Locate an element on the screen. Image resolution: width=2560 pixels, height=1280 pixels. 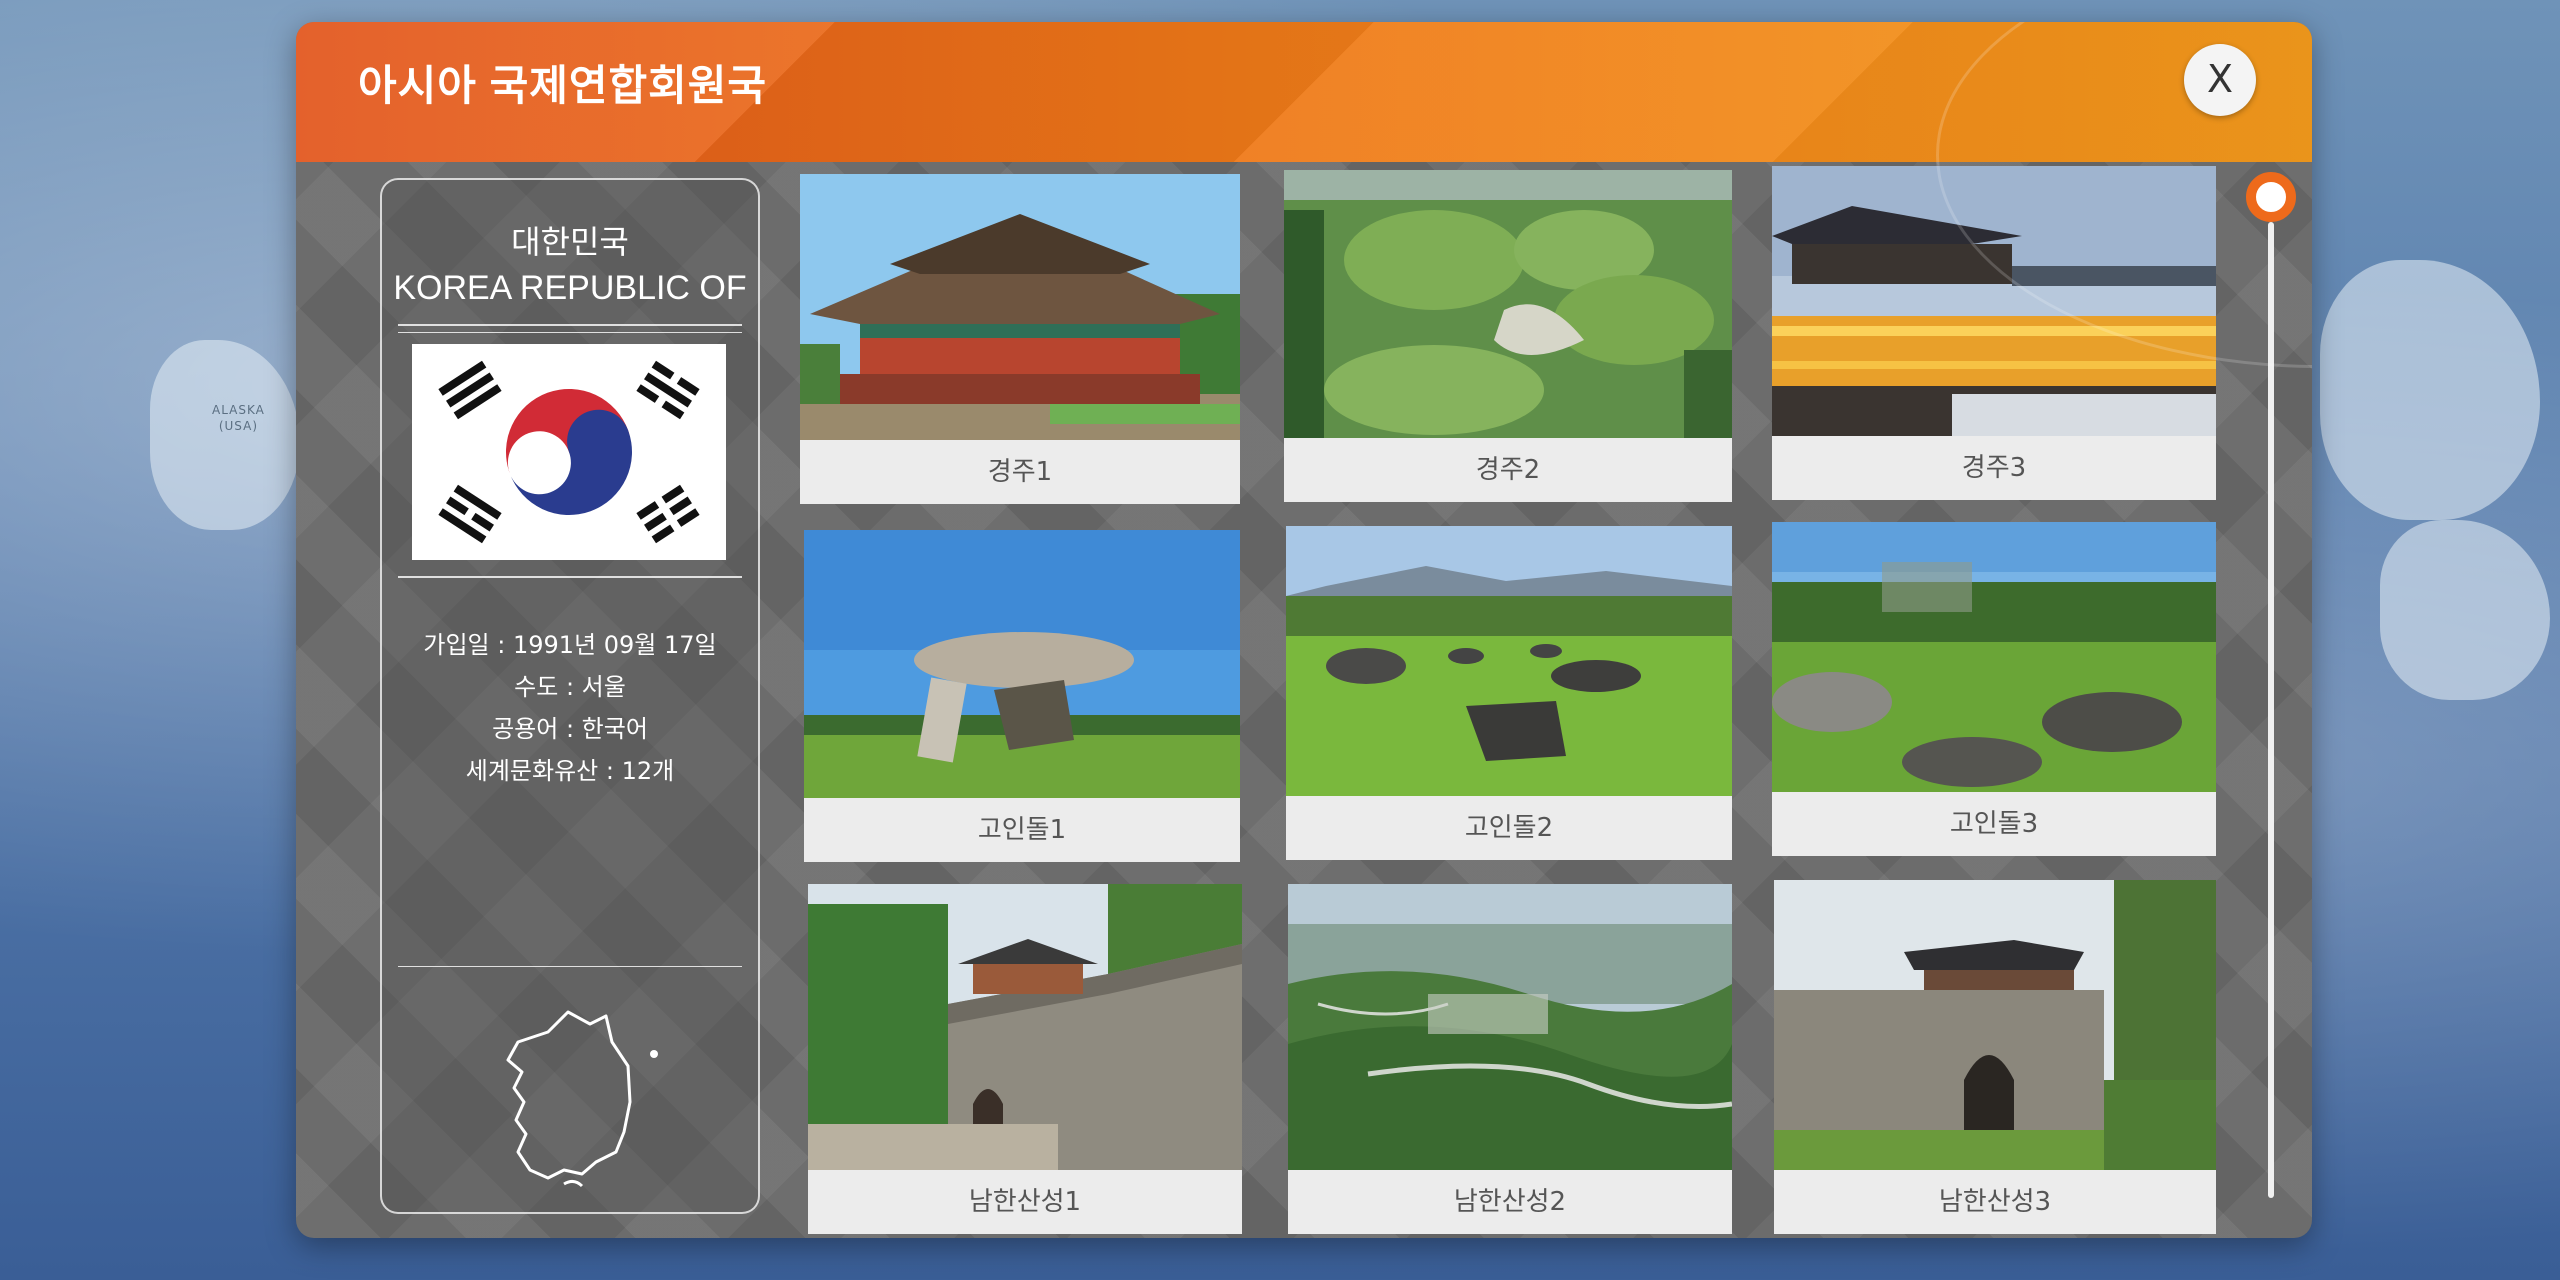
gallery-caption: 남한산성3 is located at coordinates (1995, 1202).